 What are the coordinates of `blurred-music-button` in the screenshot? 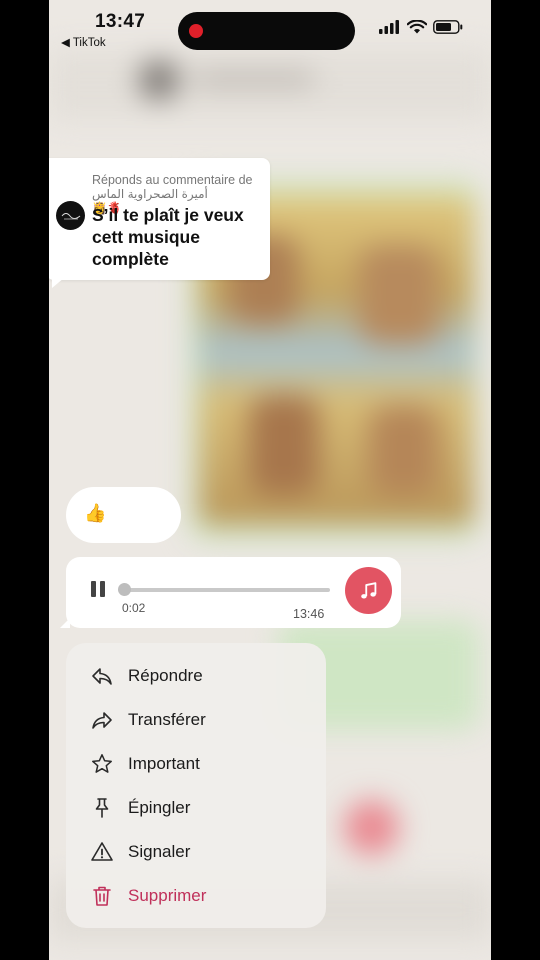 It's located at (371, 827).